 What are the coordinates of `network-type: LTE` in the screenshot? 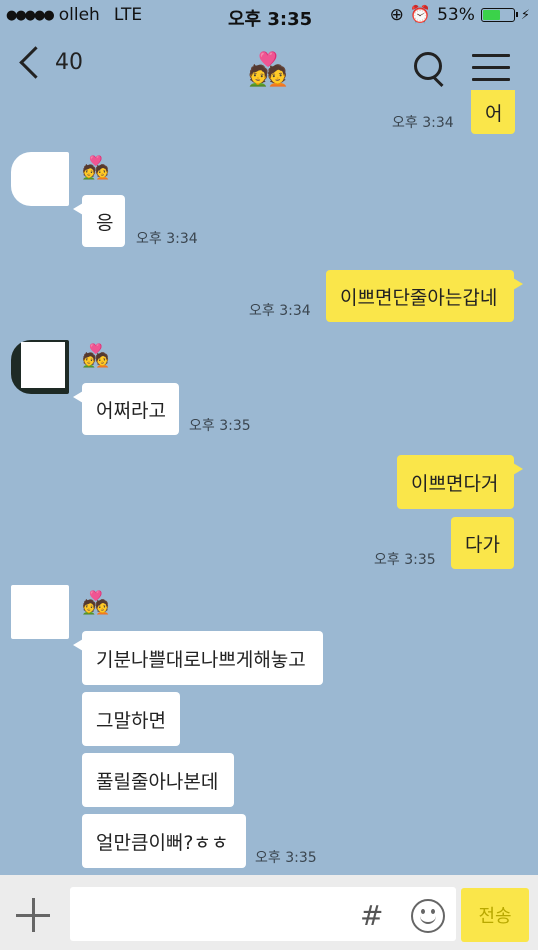 It's located at (128, 15).